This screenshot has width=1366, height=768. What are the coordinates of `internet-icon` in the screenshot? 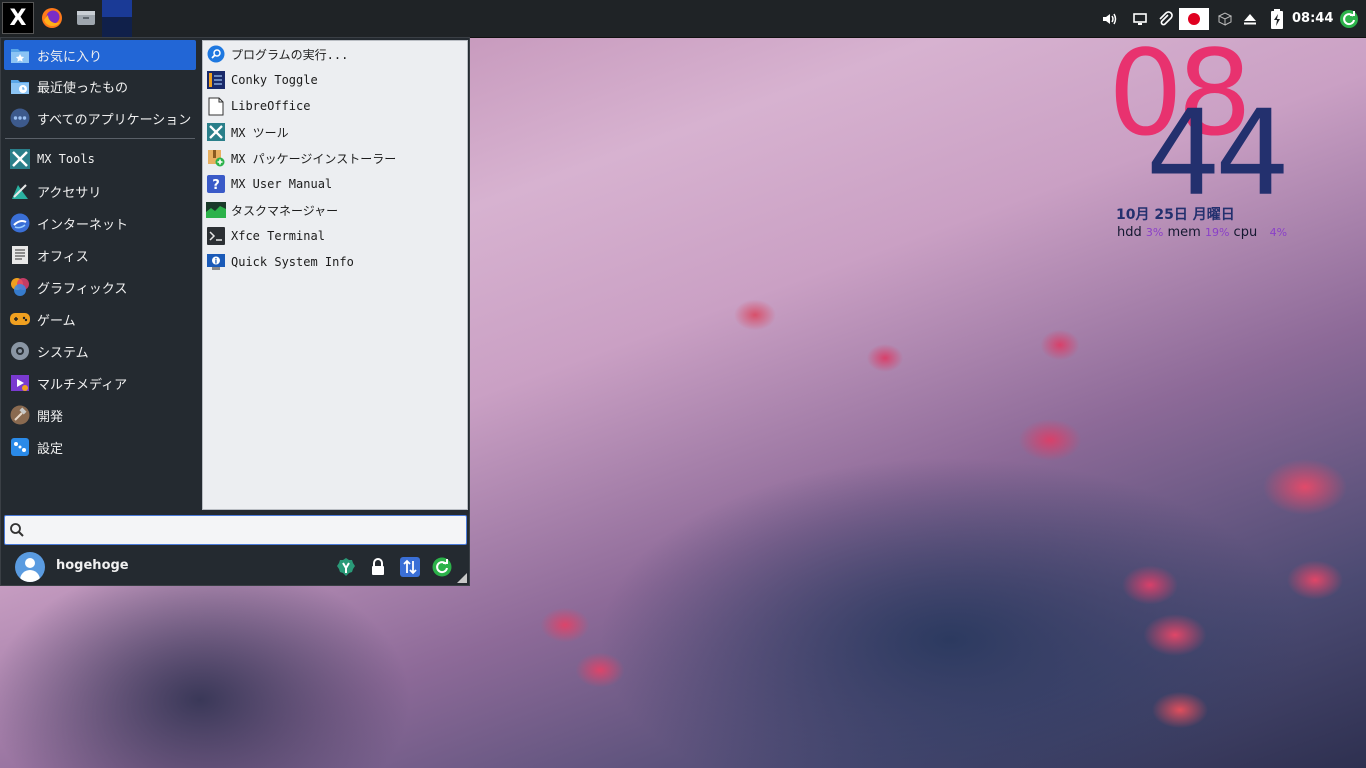 It's located at (20, 223).